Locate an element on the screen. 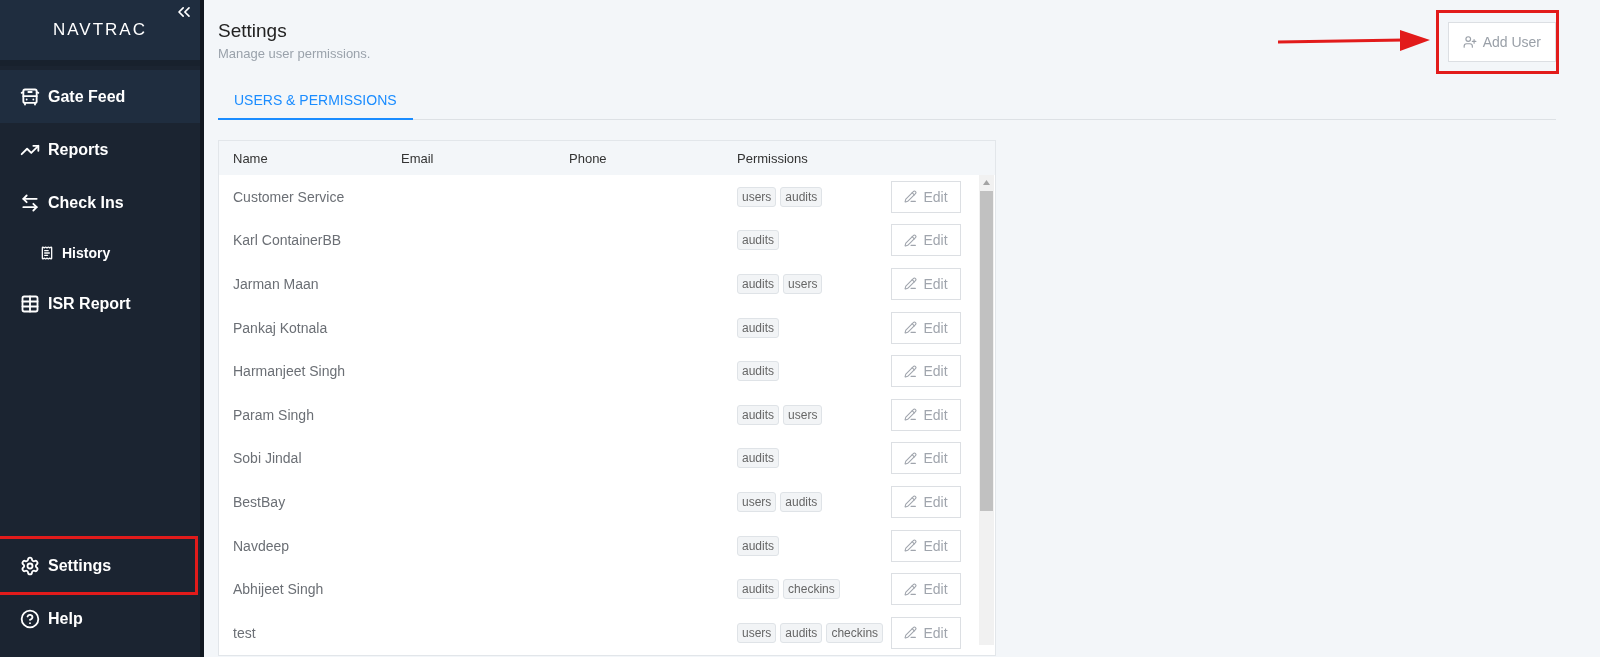  table-cell: BestBay is located at coordinates (259, 501).